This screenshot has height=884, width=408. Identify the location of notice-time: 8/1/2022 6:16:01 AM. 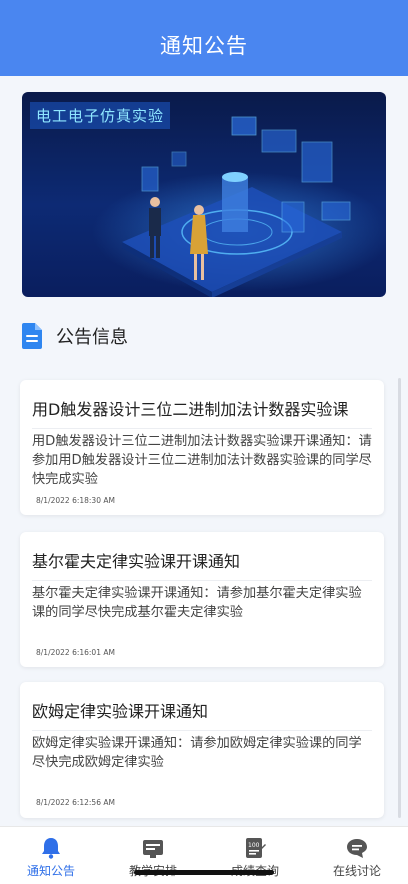
(75, 652).